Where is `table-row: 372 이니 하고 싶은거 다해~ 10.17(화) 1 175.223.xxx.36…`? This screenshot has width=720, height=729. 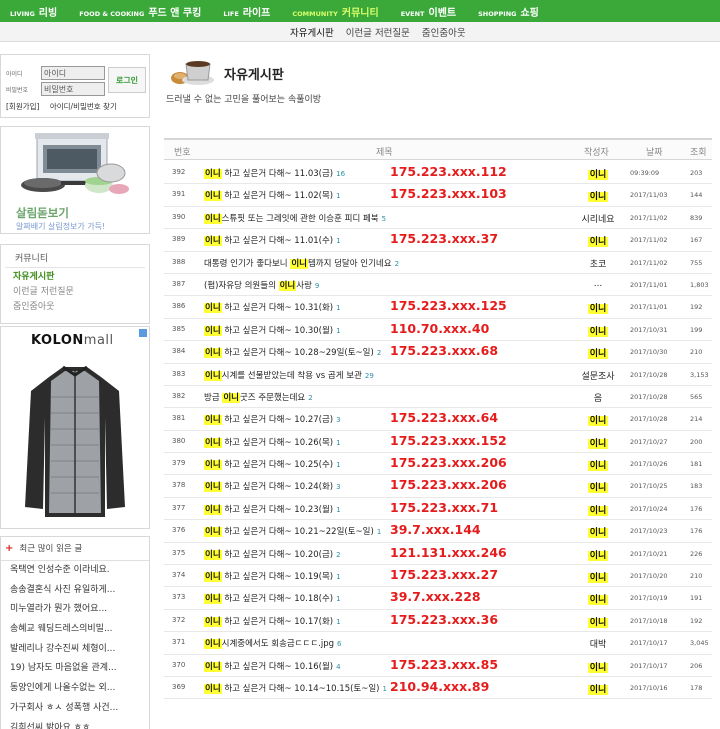 table-row: 372 이니 하고 싶은거 다해~ 10.17(화) 1 175.223.xxx.36… is located at coordinates (438, 621).